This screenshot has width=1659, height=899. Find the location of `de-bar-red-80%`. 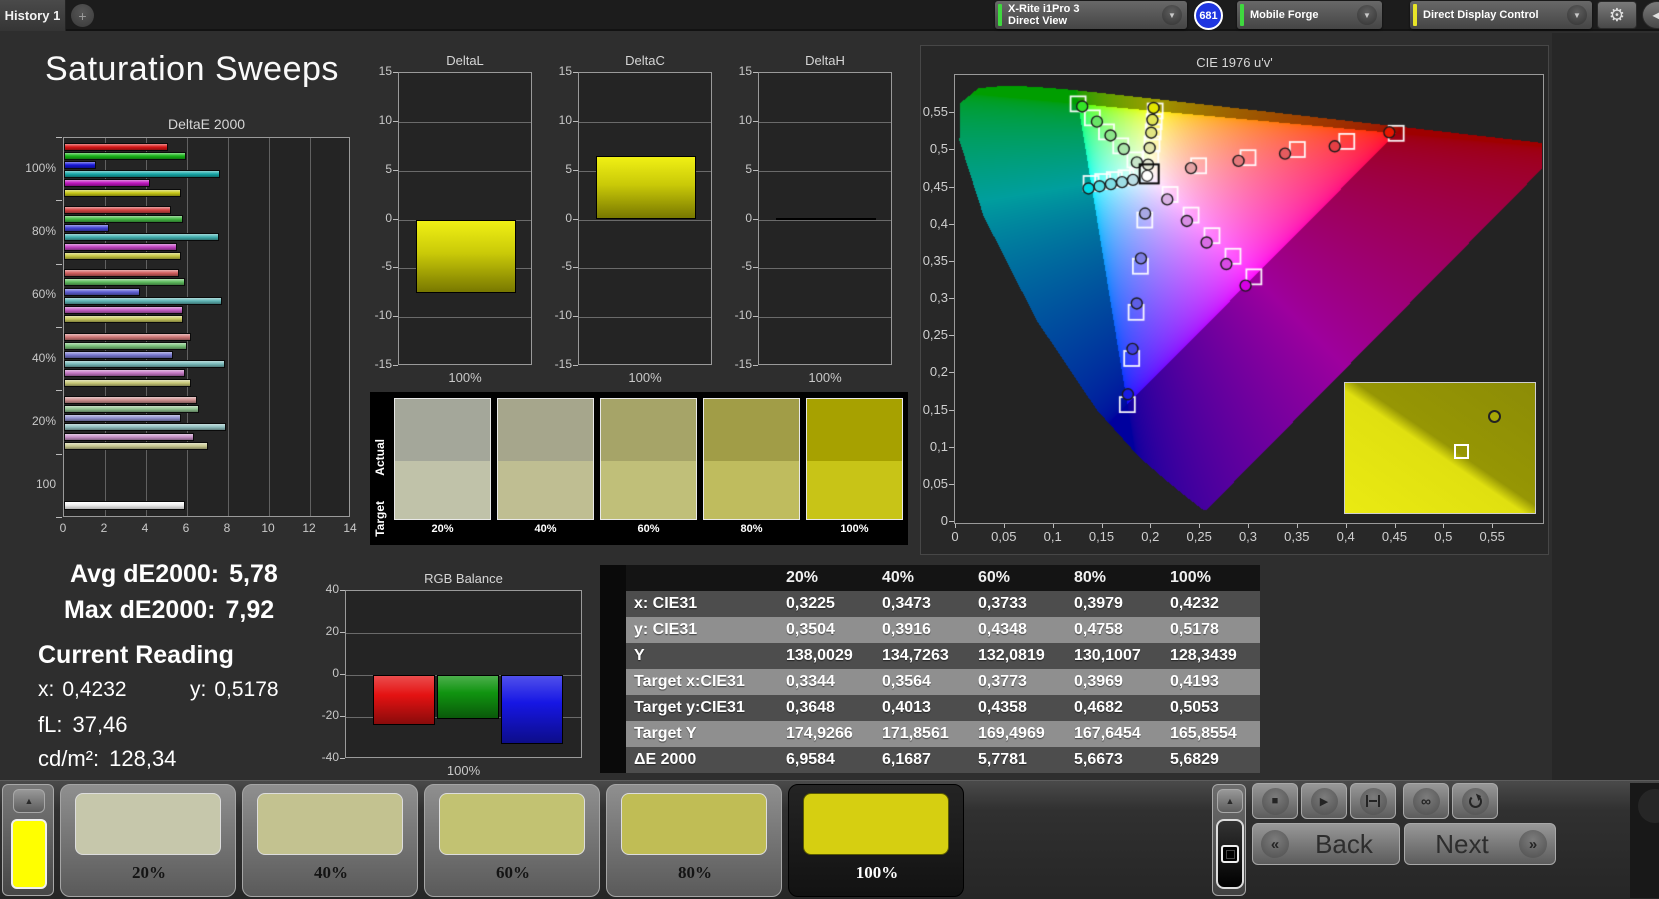

de-bar-red-80% is located at coordinates (117, 209).